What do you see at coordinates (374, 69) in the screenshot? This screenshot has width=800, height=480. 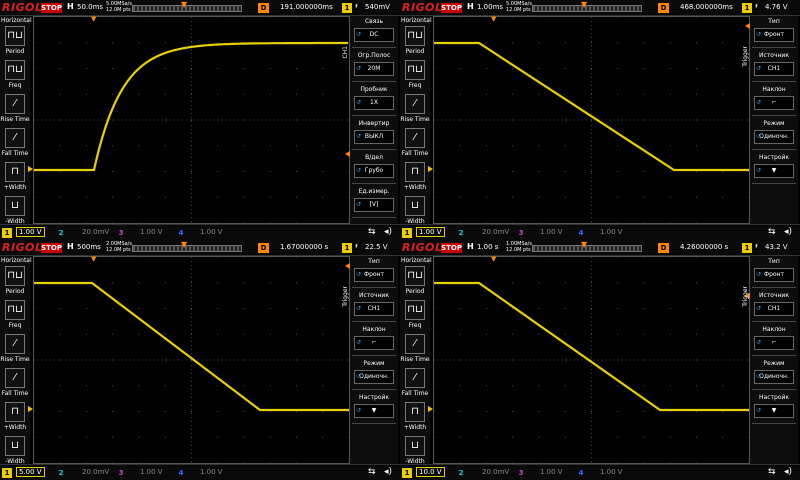 I see `side-menu-option: ↺ 20M` at bounding box center [374, 69].